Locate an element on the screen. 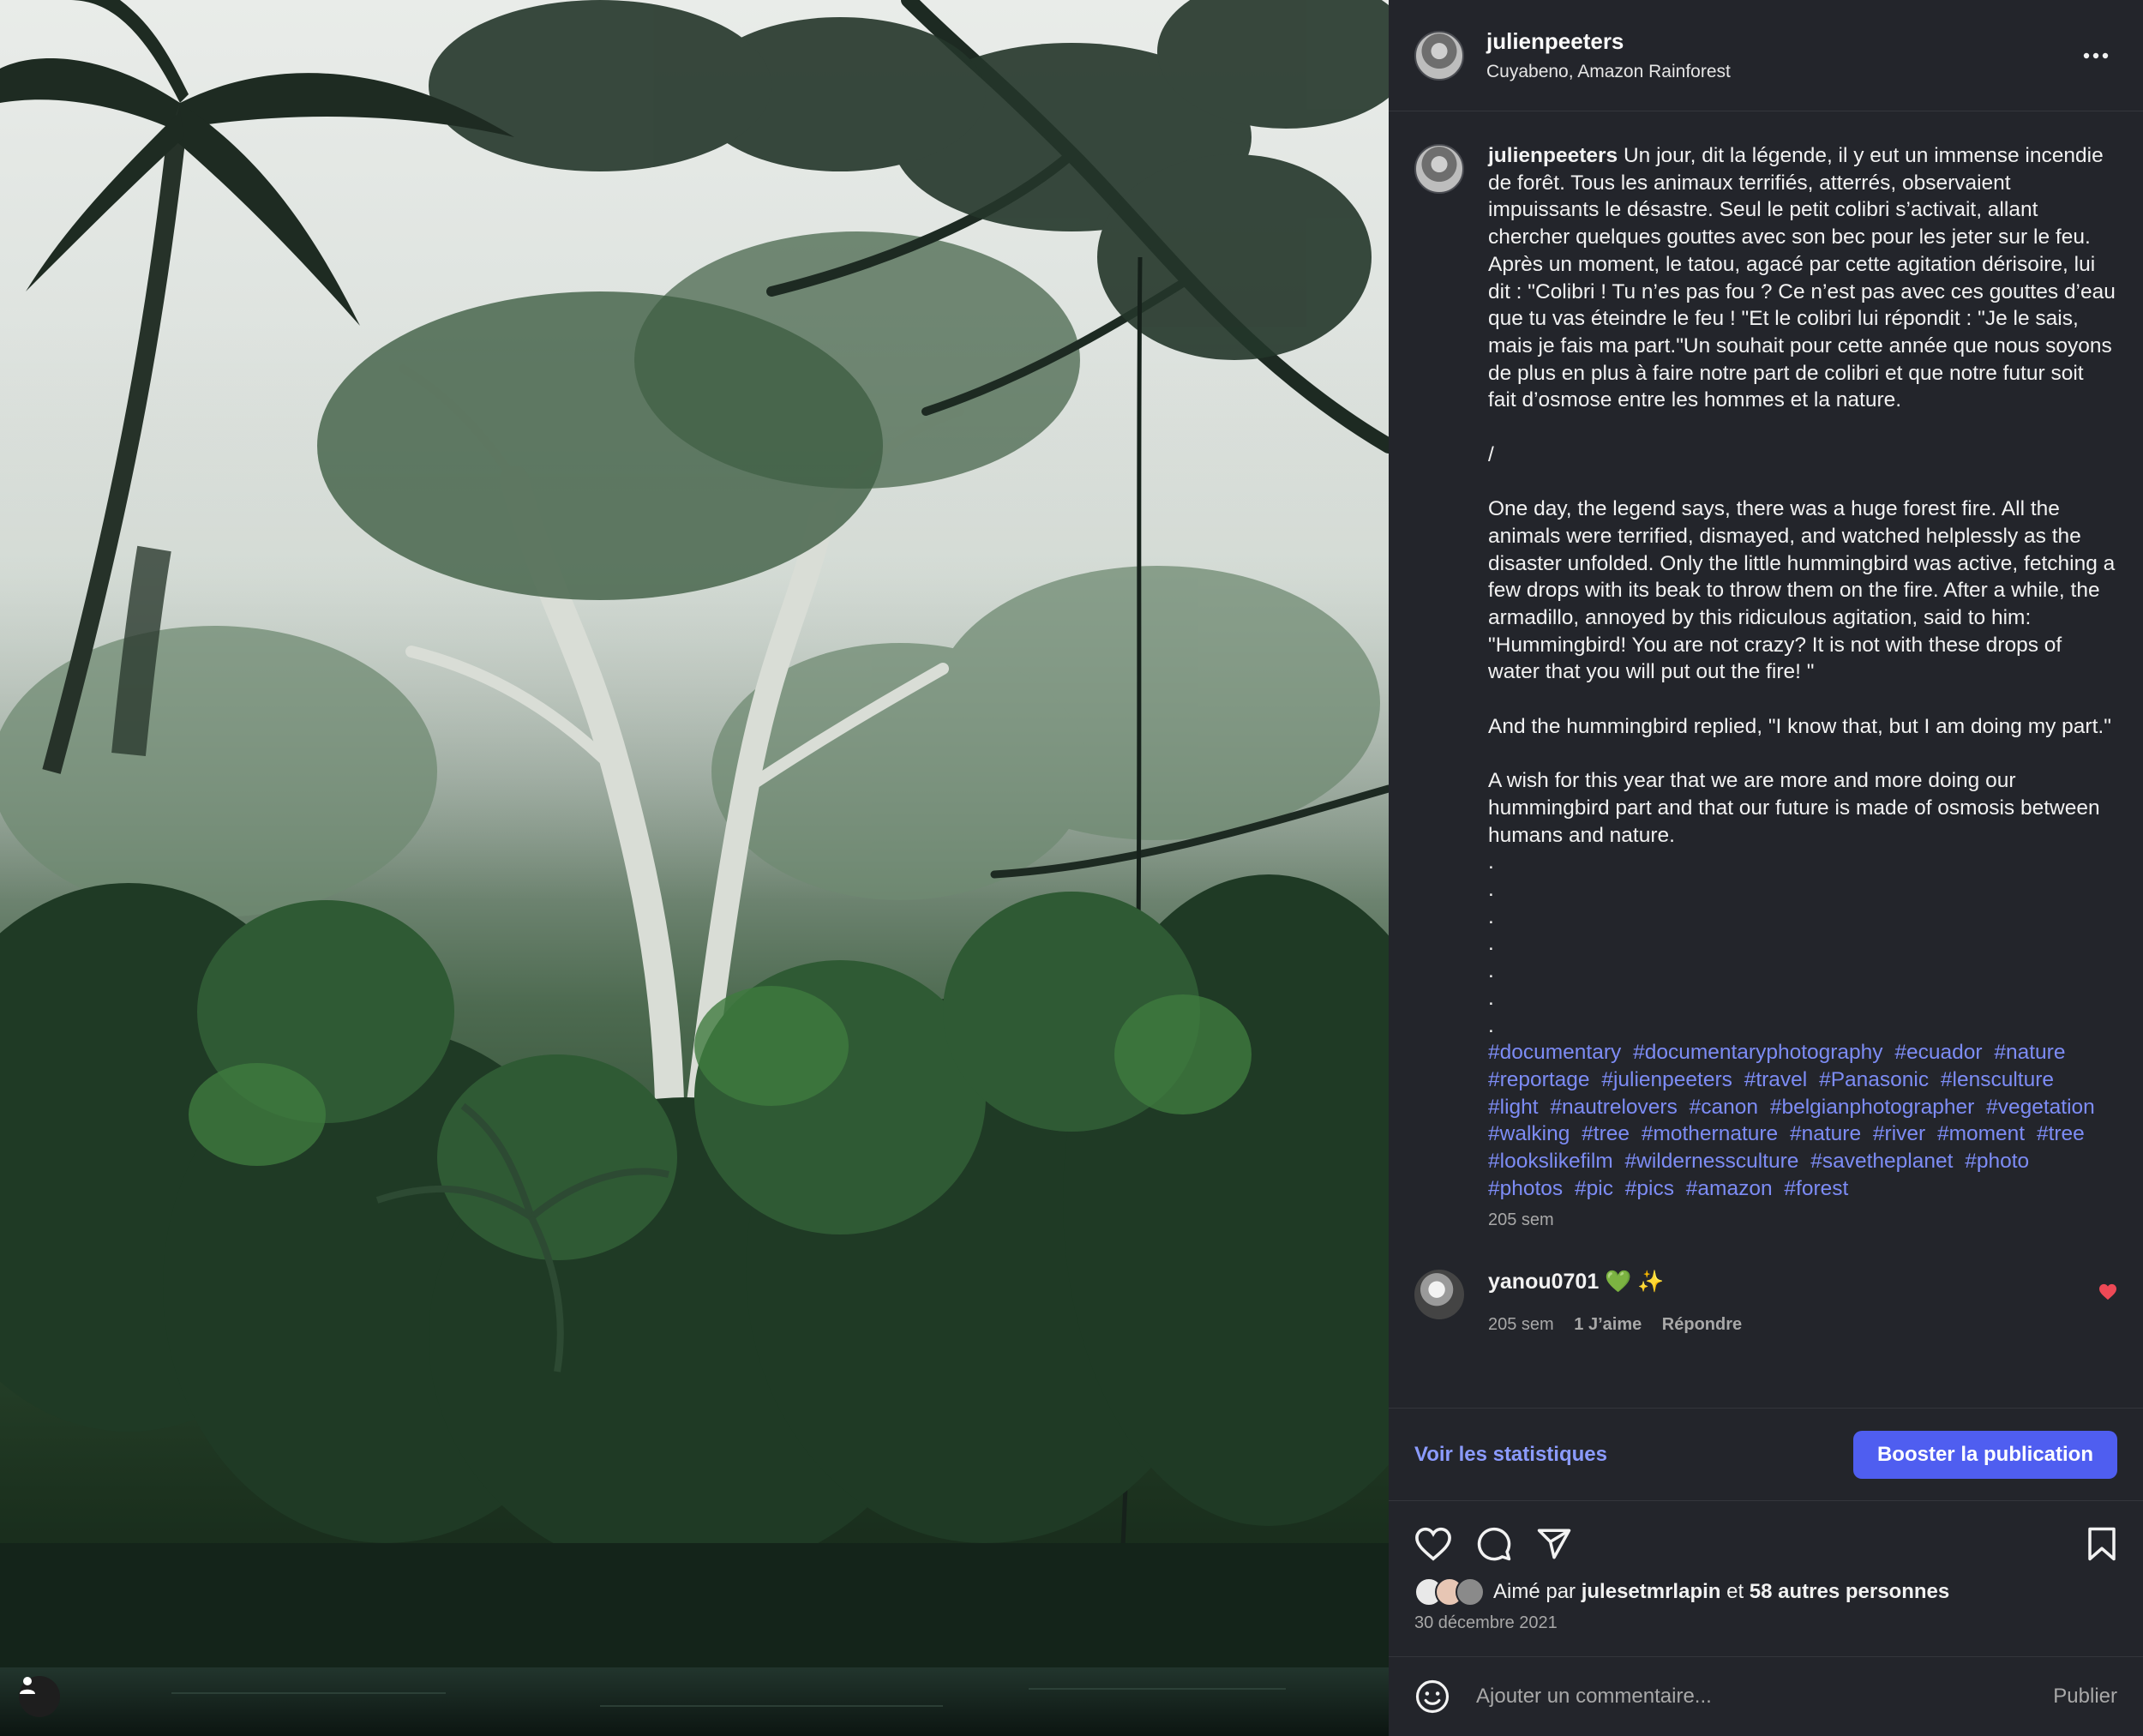 Image resolution: width=2143 pixels, height=1736 pixels. hashtag-link: #lookslikefilm is located at coordinates (1550, 1161).